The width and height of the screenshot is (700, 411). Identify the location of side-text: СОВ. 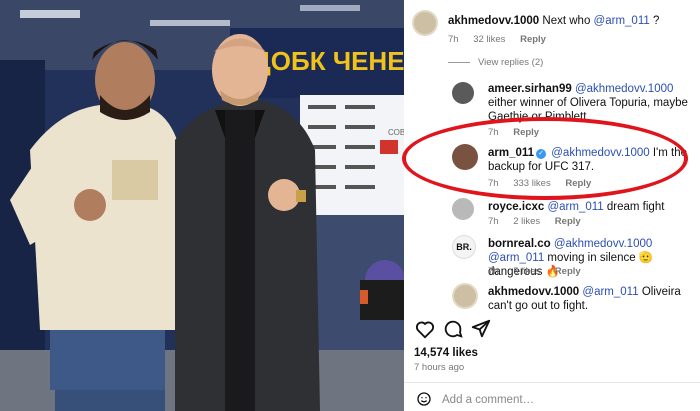
(396, 132).